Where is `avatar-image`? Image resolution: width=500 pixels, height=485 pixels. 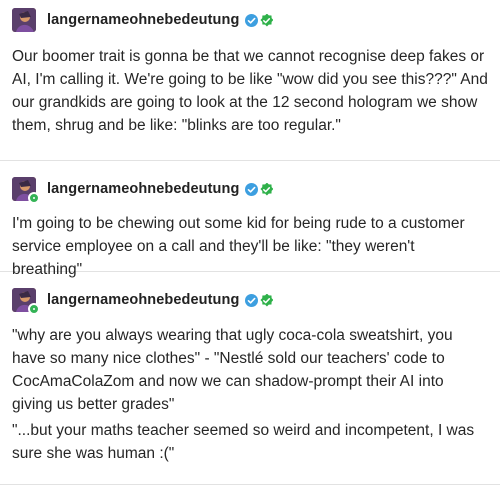 avatar-image is located at coordinates (24, 20).